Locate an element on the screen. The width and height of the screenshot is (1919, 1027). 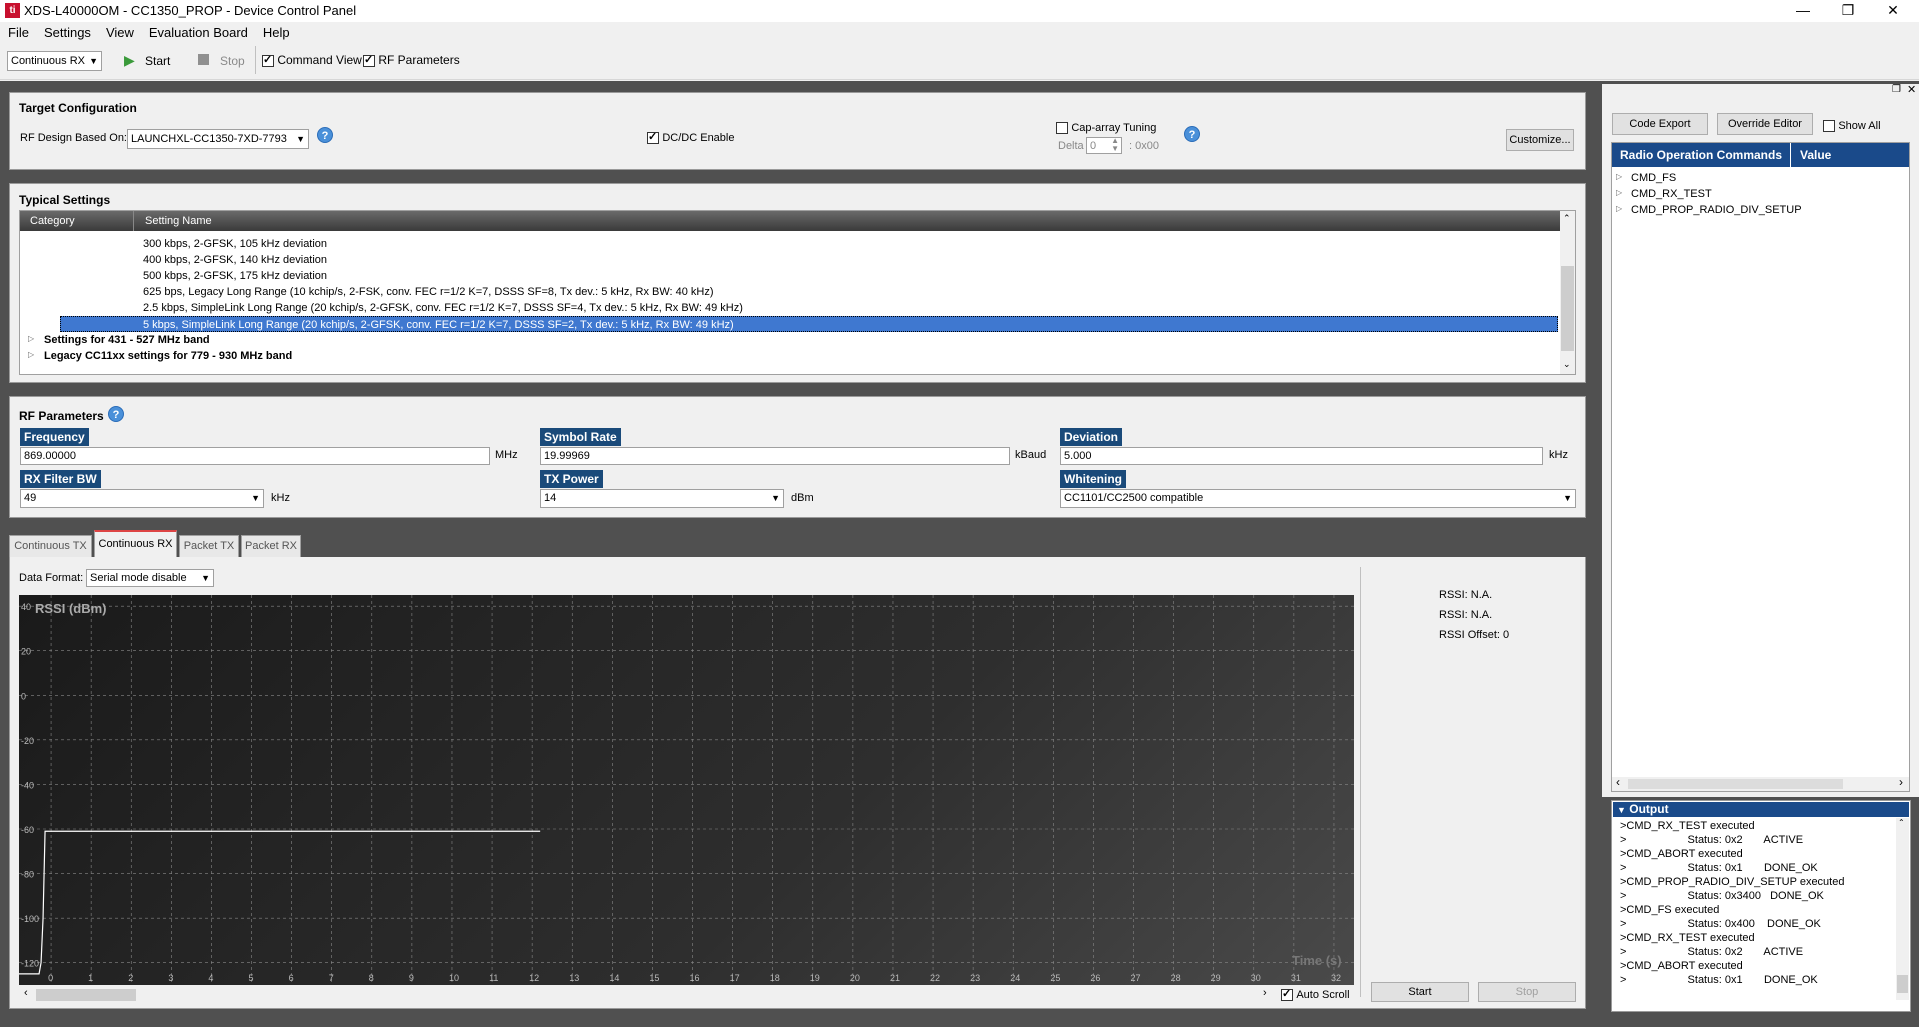
show-all-checkbox is located at coordinates (1829, 125).